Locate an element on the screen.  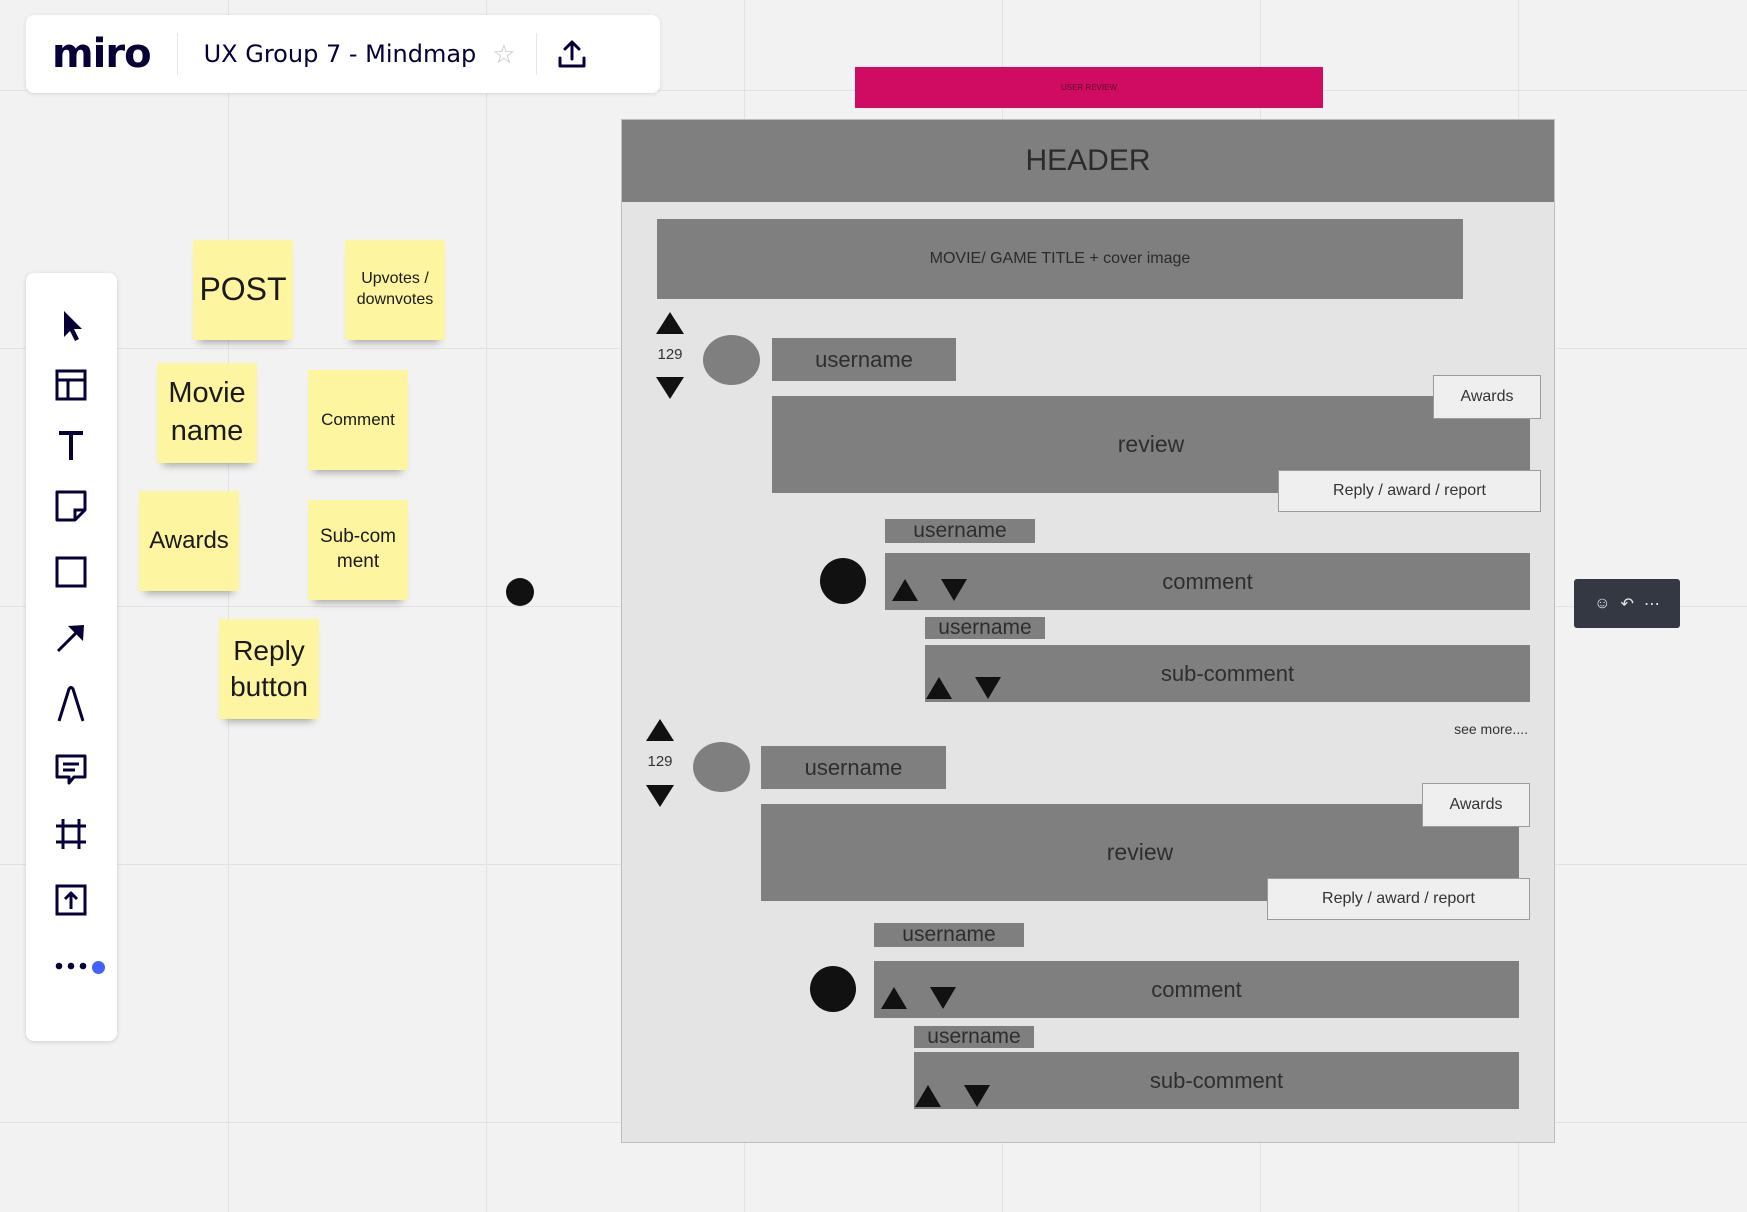
shape-icon is located at coordinates (71, 572).